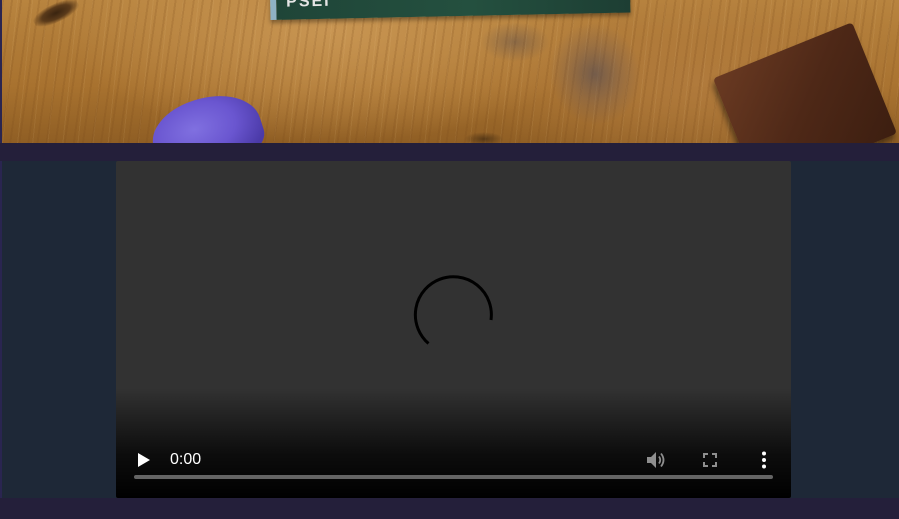  What do you see at coordinates (450, 10) in the screenshot?
I see `book-spine: PSEI` at bounding box center [450, 10].